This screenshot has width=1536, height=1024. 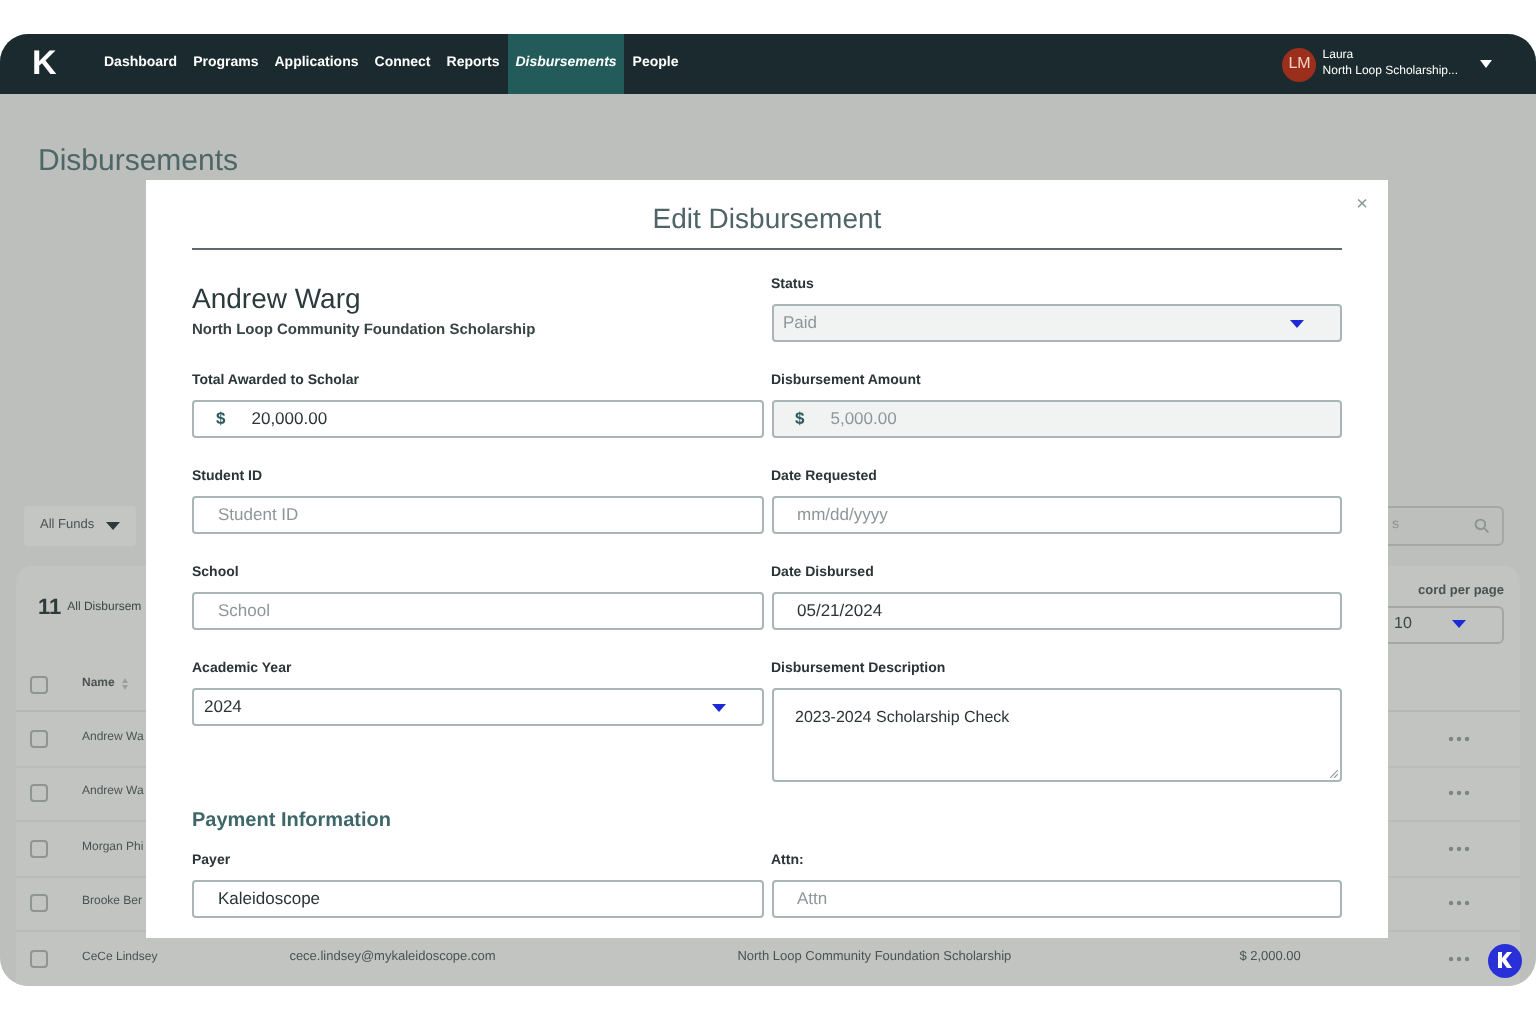 What do you see at coordinates (277, 298) in the screenshot?
I see `scholar-name: Andrew Warg` at bounding box center [277, 298].